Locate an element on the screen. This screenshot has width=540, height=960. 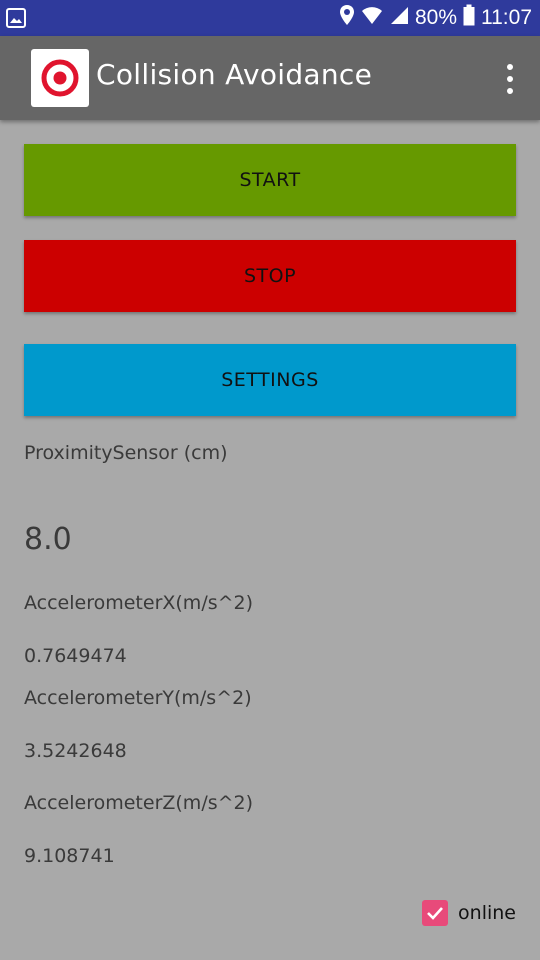
signal-icon is located at coordinates (399, 18).